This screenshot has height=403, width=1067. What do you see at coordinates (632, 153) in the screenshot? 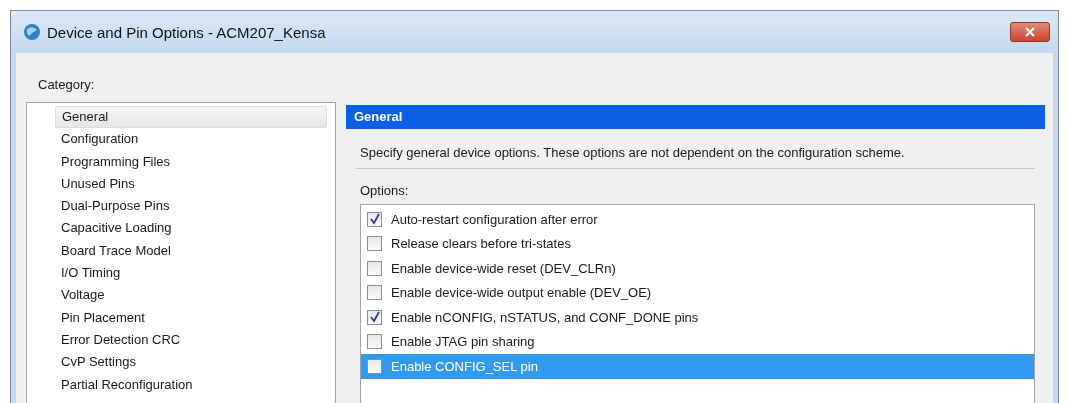
I see `panel-description: Specify general device options. These options are not dependent on the configuration scheme.` at bounding box center [632, 153].